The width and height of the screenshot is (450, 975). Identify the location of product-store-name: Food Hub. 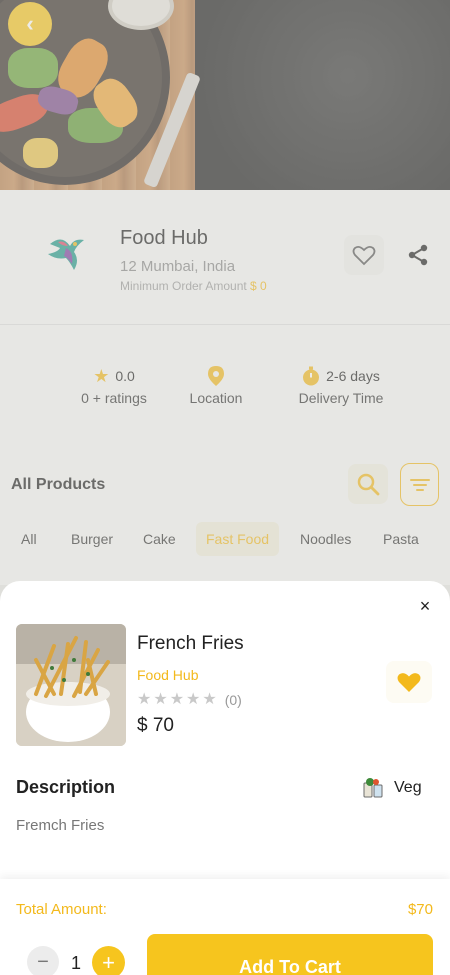
(167, 675).